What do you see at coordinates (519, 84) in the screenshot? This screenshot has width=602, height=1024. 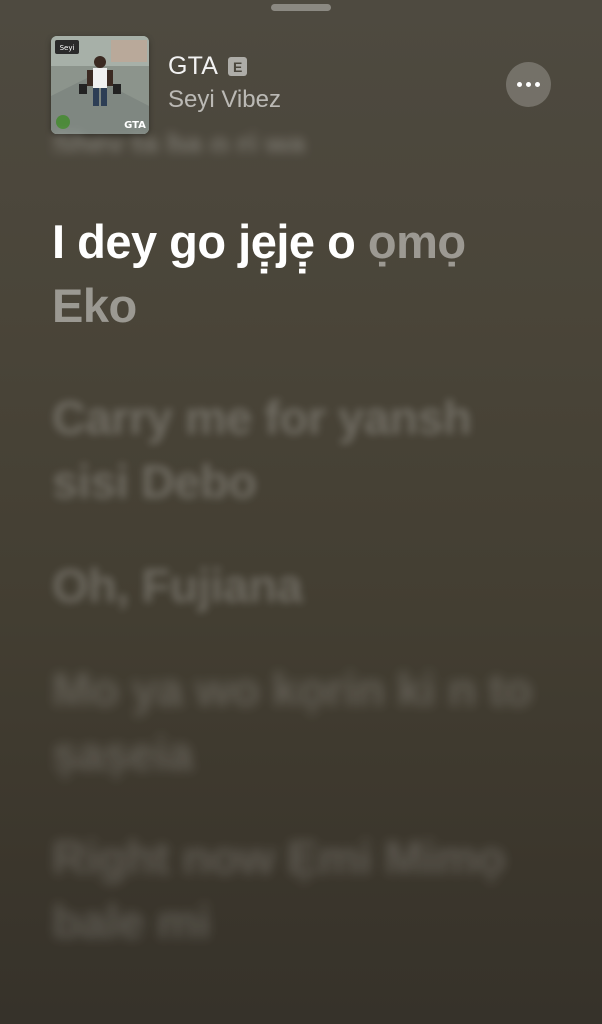 I see `more-icon` at bounding box center [519, 84].